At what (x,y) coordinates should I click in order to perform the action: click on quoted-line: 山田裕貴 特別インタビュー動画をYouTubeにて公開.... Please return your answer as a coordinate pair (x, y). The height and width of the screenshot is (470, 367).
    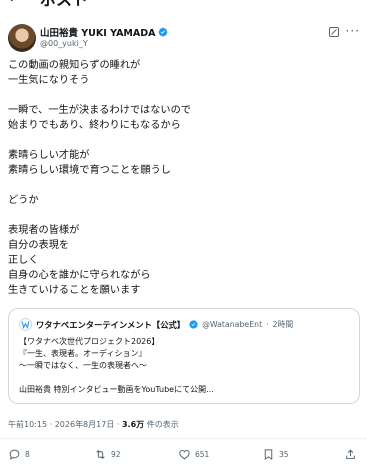
    Looking at the image, I should click on (116, 389).